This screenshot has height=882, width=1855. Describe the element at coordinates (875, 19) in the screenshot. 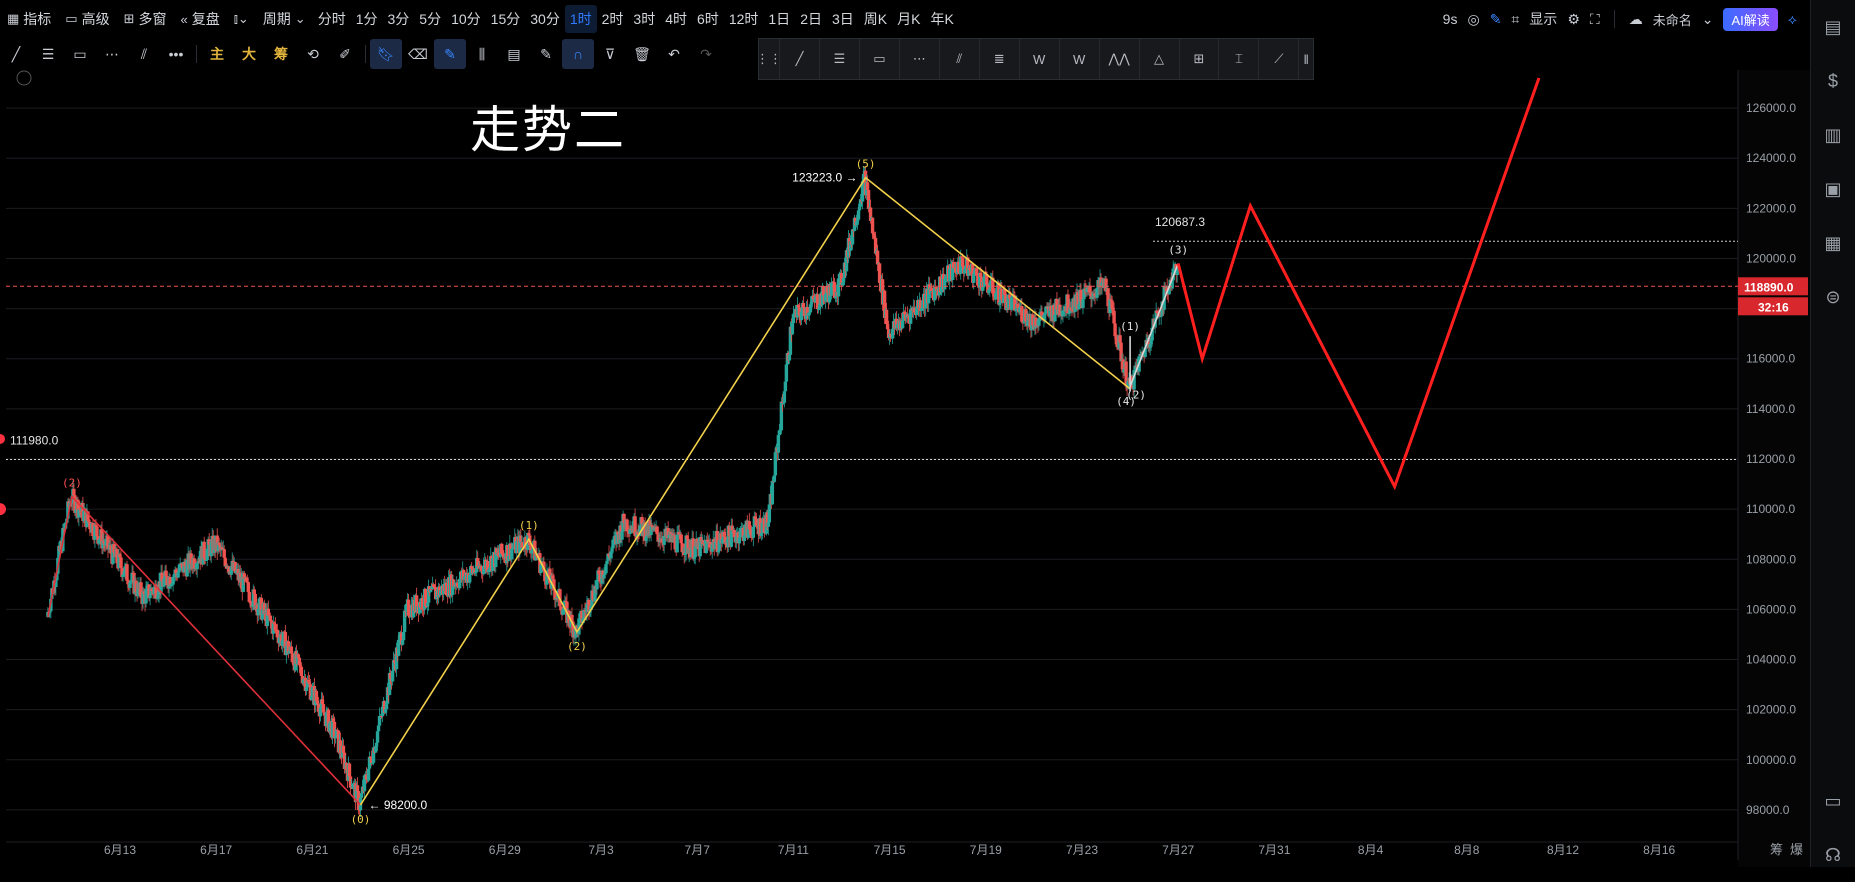

I see `interval-16: 周K` at that location.